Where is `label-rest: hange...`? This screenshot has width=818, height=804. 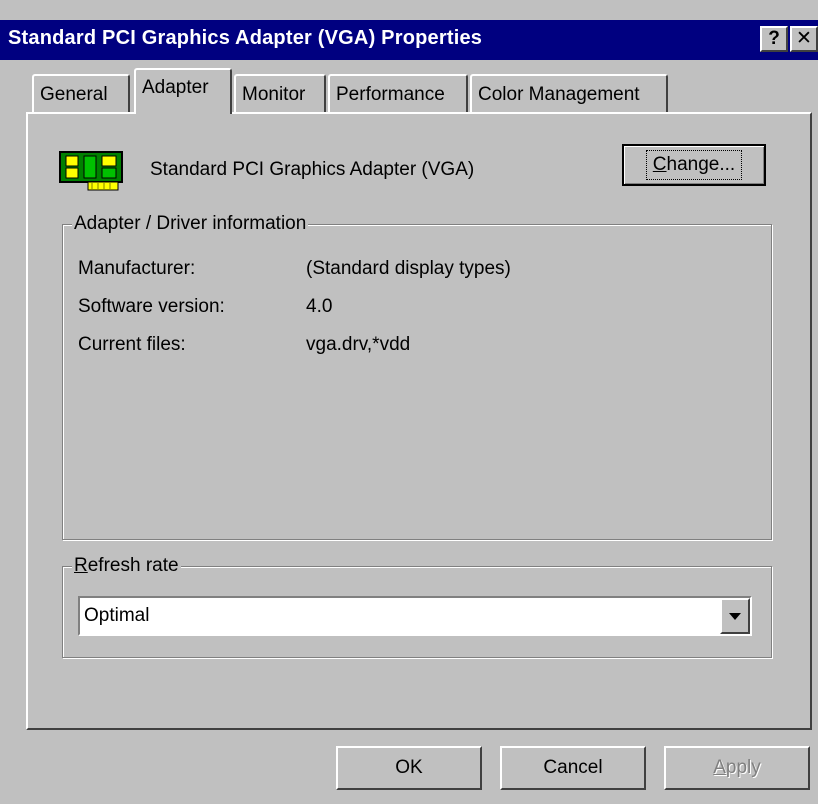
label-rest: hange... is located at coordinates (701, 164).